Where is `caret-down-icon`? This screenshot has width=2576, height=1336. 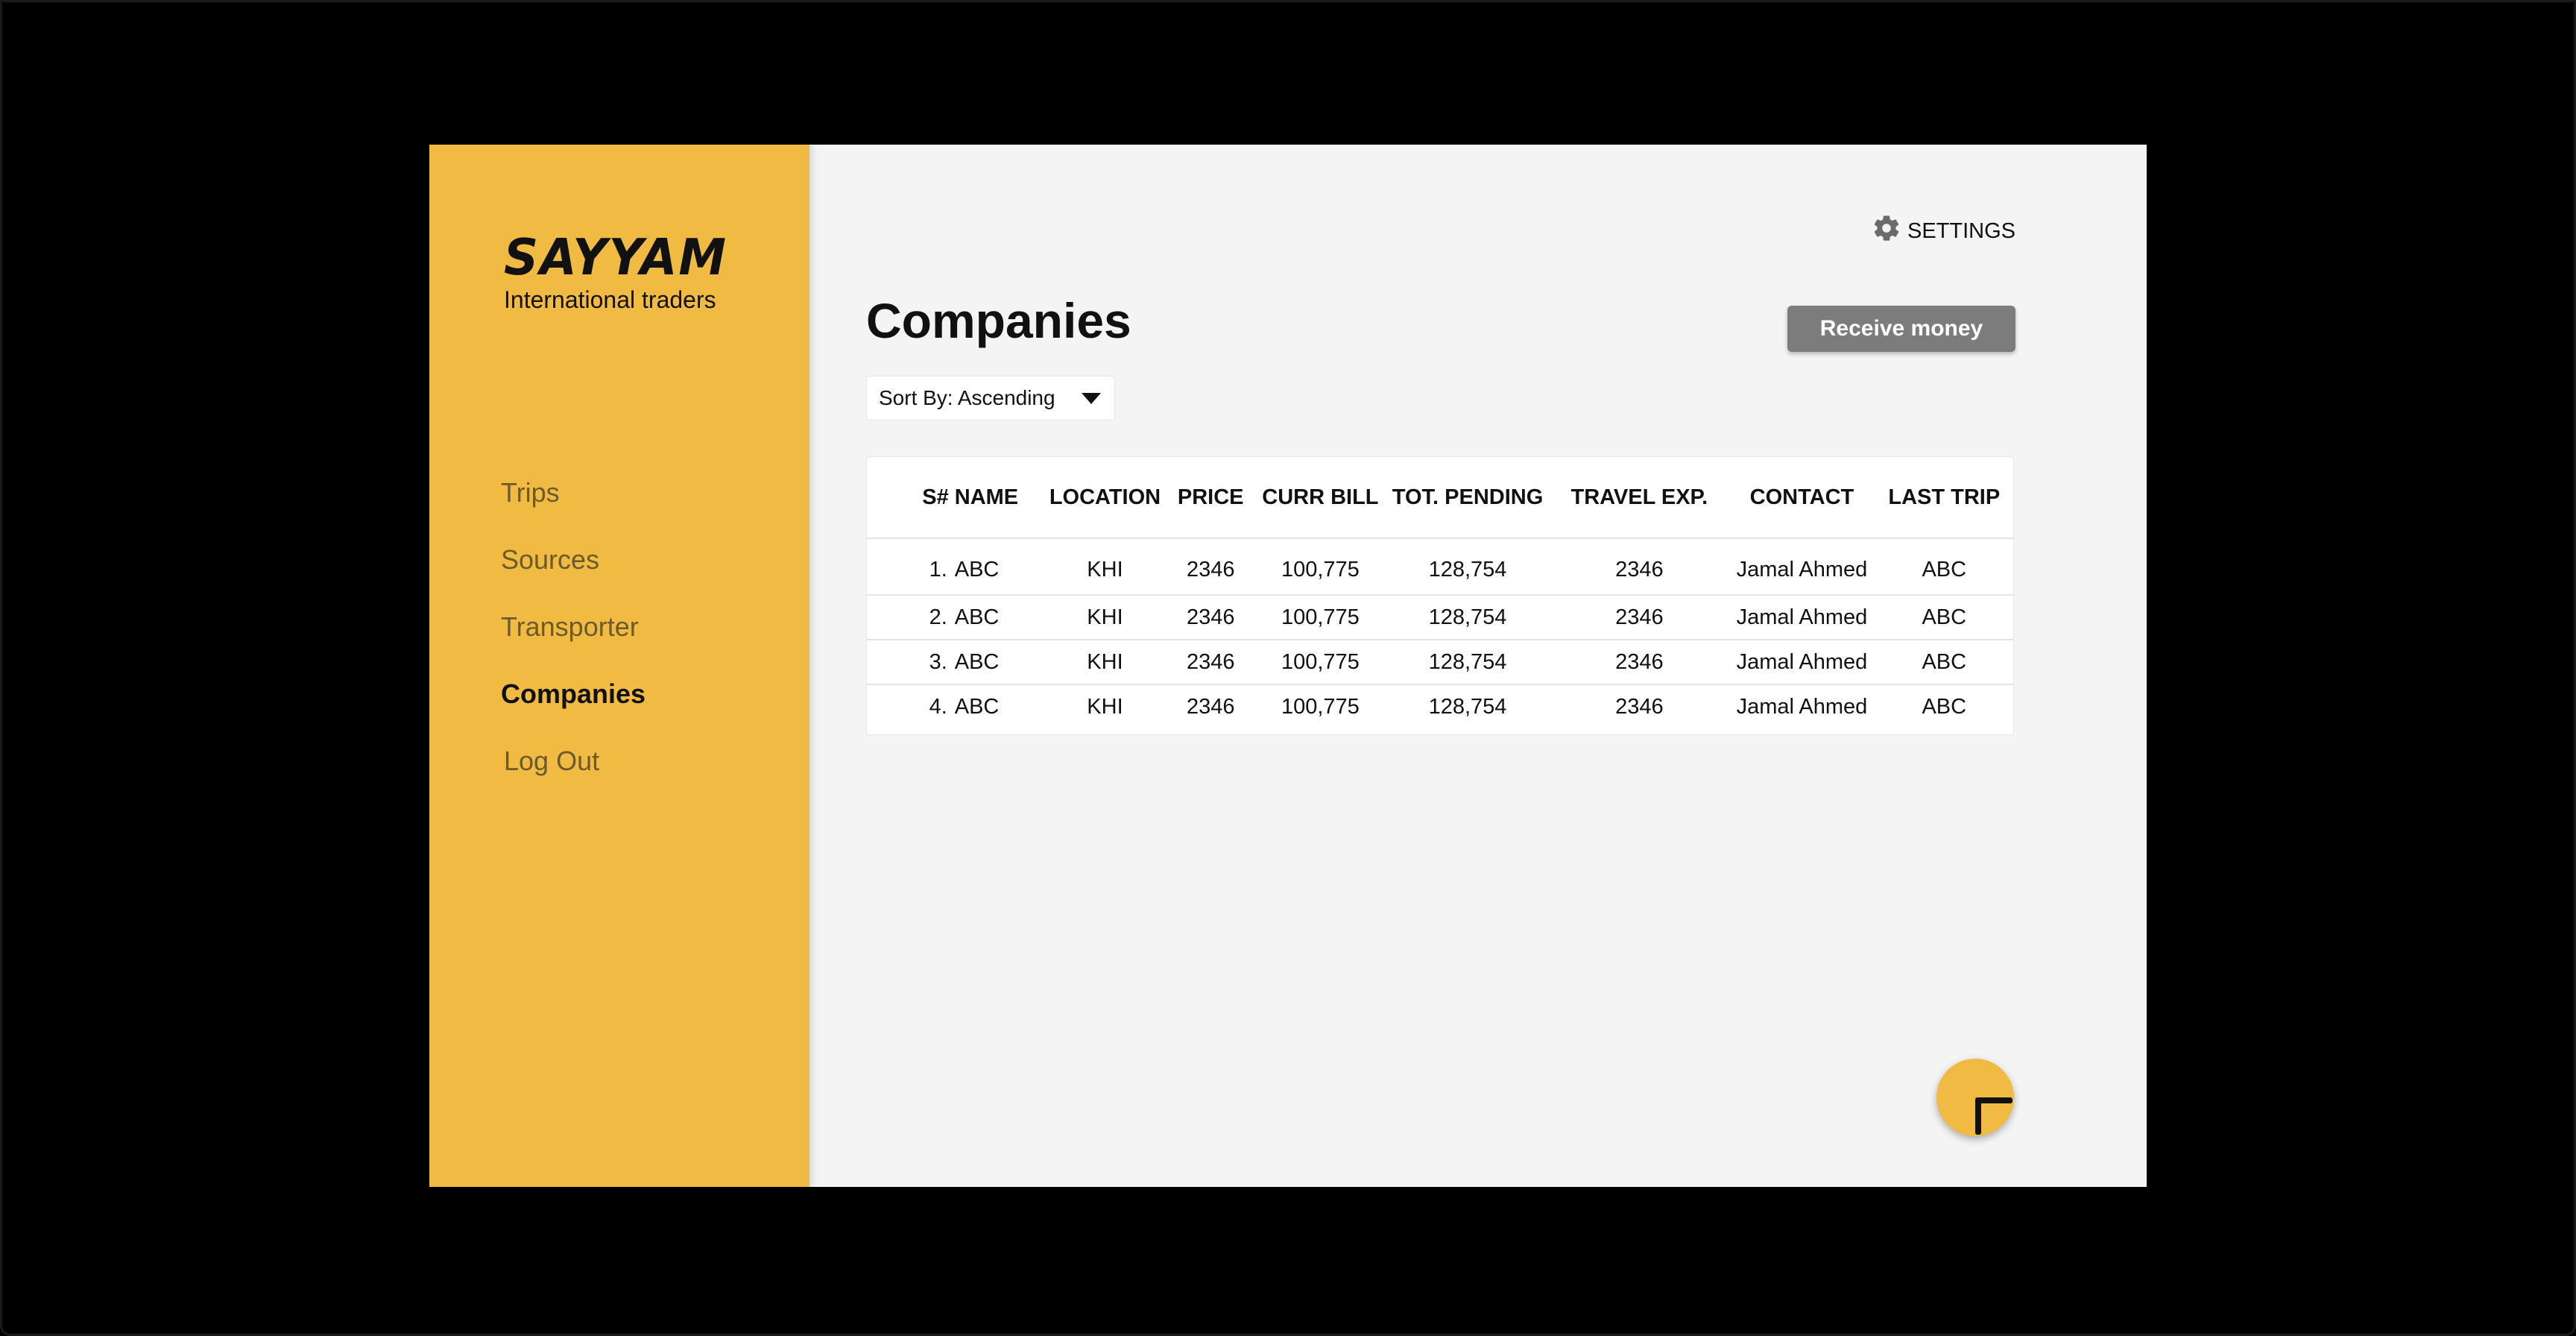 caret-down-icon is located at coordinates (1091, 398).